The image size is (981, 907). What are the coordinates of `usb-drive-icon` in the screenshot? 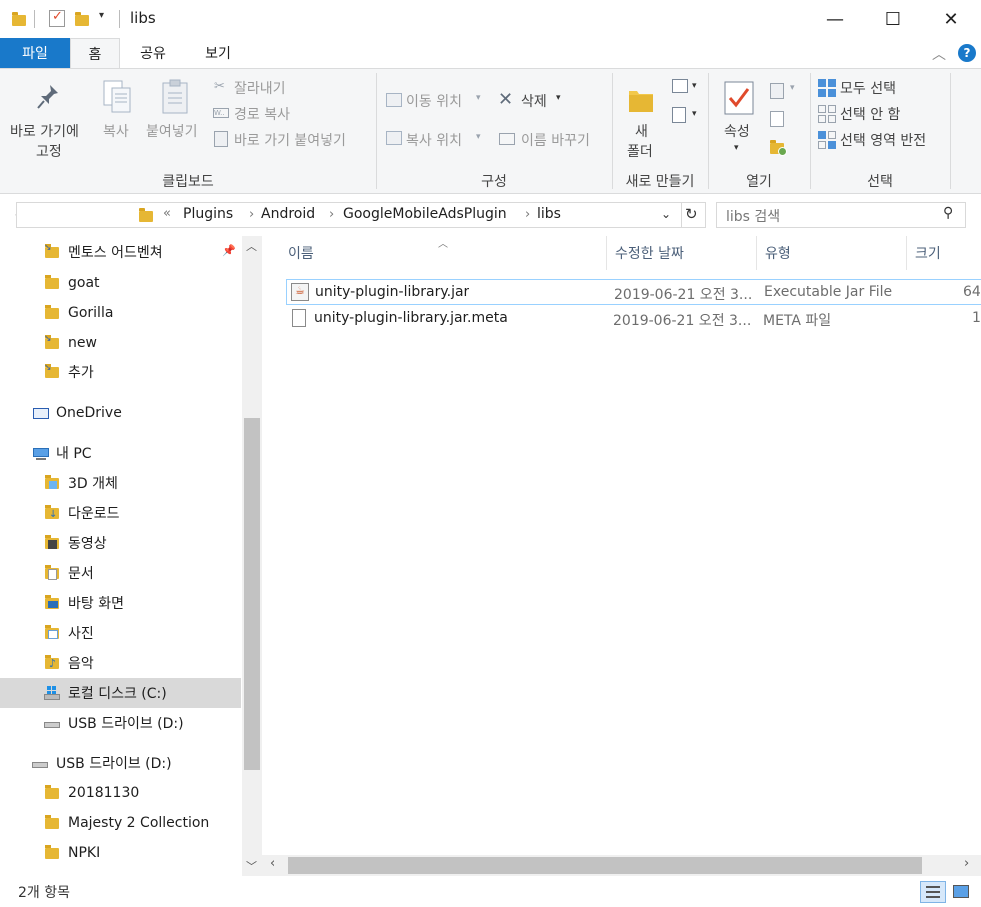 It's located at (52, 723).